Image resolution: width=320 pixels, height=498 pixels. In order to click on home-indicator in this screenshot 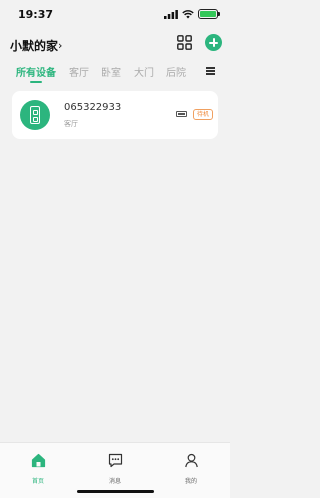, I will do `click(115, 491)`.